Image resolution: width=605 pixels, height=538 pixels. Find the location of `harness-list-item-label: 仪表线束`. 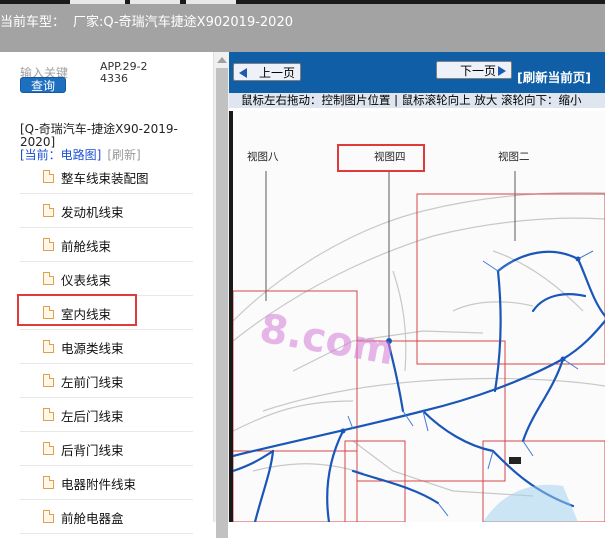

harness-list-item-label: 仪表线束 is located at coordinates (86, 280).